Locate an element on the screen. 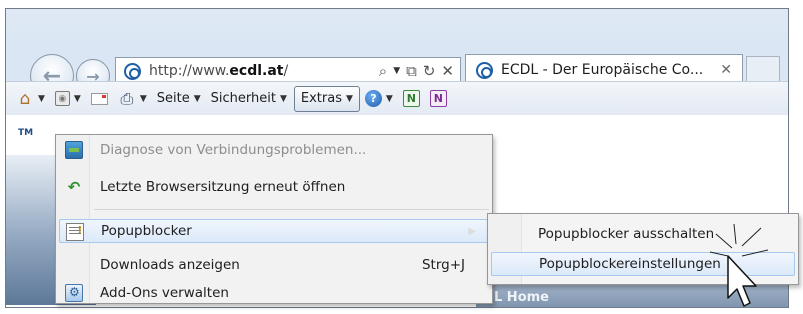 This screenshot has width=803, height=314. tools-menu-button: Extras ▼ is located at coordinates (326, 98).